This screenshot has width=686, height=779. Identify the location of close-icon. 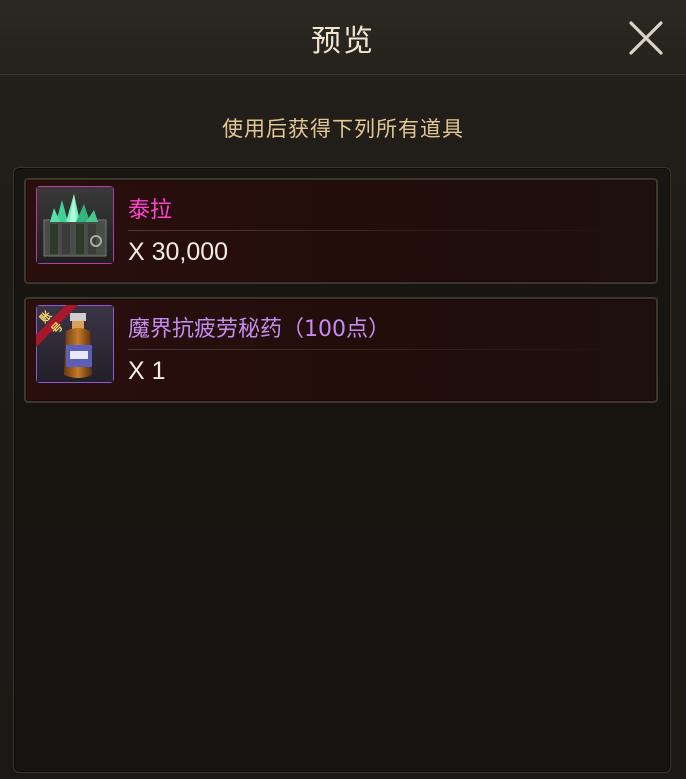
(646, 38).